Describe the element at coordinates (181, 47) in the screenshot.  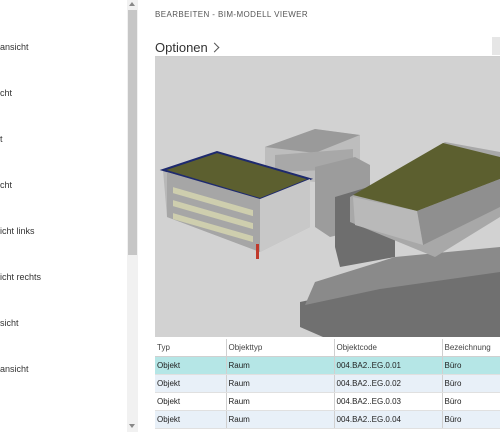
I see `options-title: Optionen` at that location.